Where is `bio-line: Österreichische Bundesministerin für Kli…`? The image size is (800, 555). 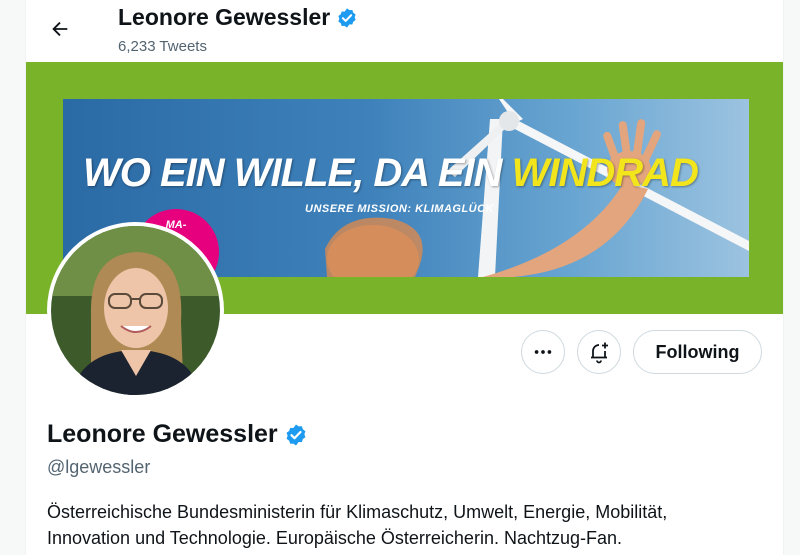 bio-line: Österreichische Bundesministerin für Kli… is located at coordinates (357, 512).